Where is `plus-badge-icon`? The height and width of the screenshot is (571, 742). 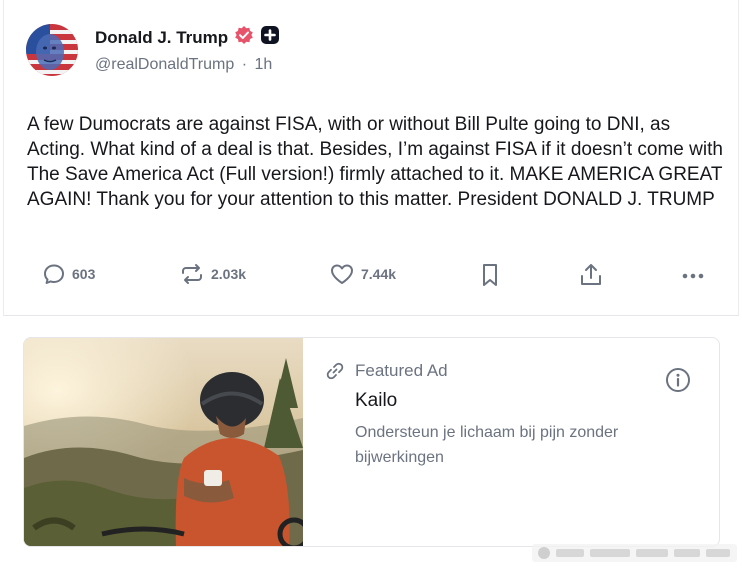 plus-badge-icon is located at coordinates (270, 37).